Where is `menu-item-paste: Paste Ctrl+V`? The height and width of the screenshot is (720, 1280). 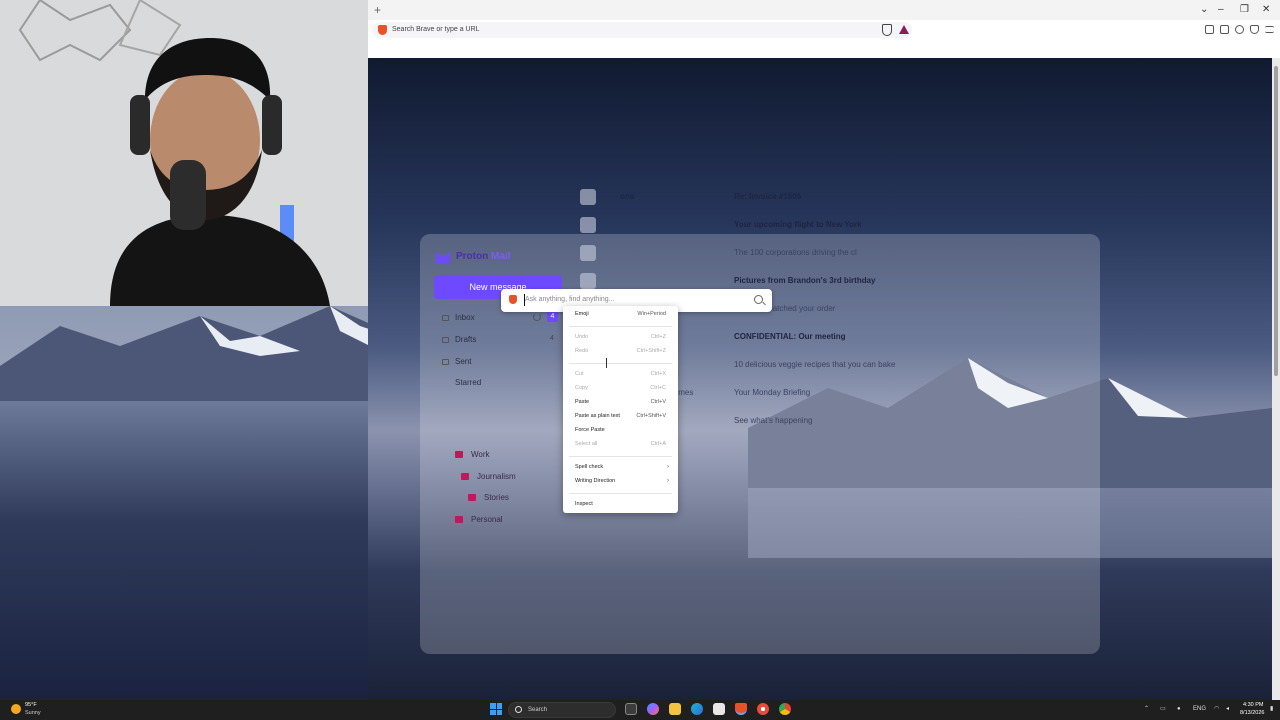
menu-item-paste: Paste Ctrl+V is located at coordinates (620, 402).